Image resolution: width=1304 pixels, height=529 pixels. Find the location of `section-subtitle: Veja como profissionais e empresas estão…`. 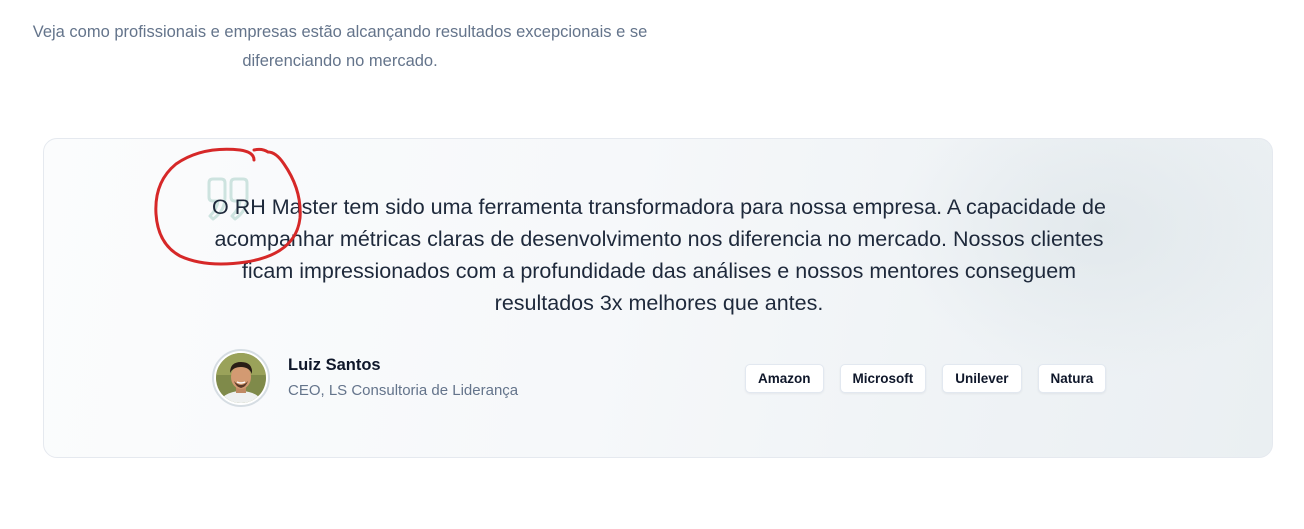

section-subtitle: Veja como profissionais e empresas estão… is located at coordinates (340, 46).